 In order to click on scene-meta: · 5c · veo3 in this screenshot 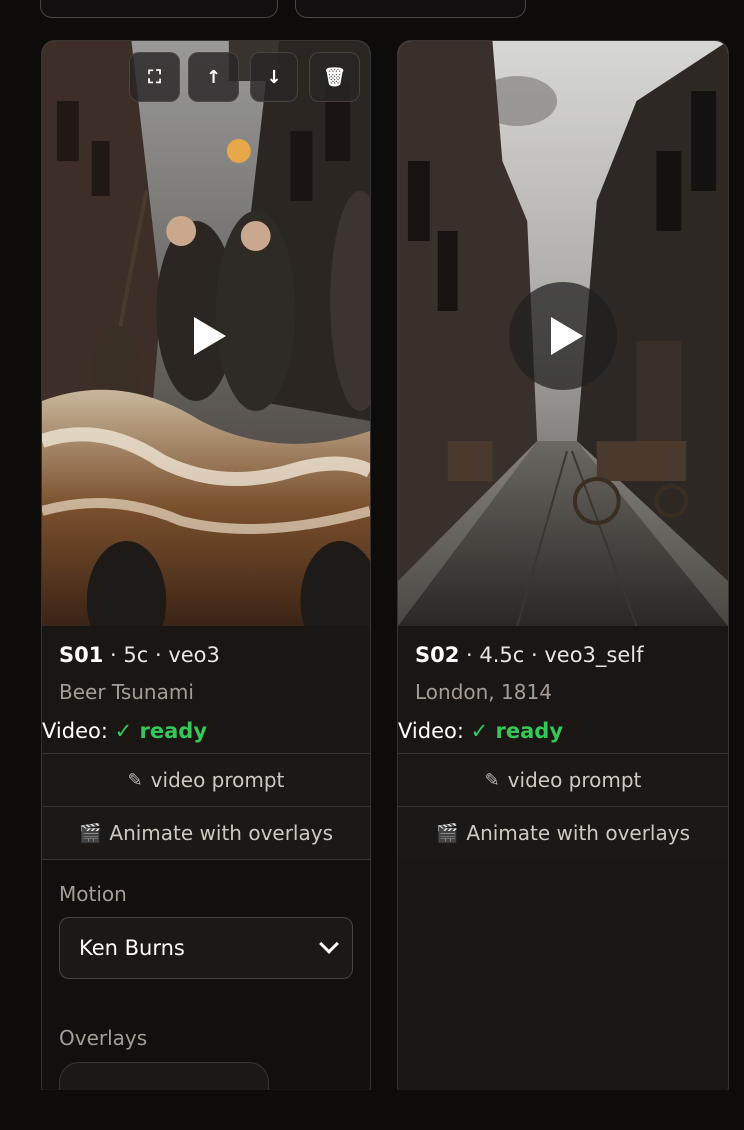, I will do `click(161, 655)`.